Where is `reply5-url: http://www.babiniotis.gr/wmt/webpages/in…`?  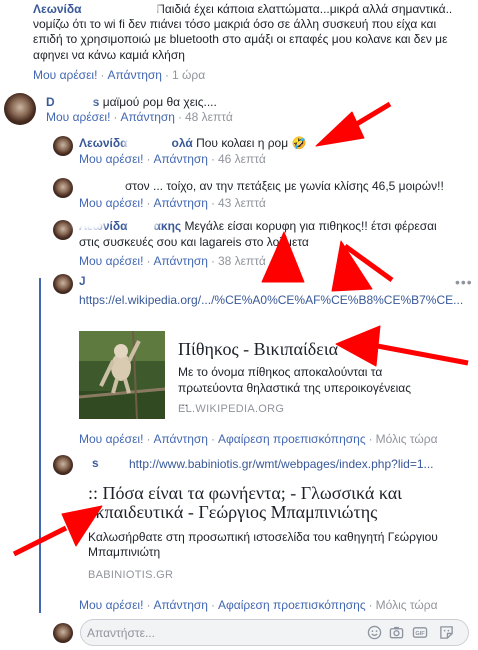
reply5-url: http://www.babiniotis.gr/wmt/webpages/in… is located at coordinates (281, 464).